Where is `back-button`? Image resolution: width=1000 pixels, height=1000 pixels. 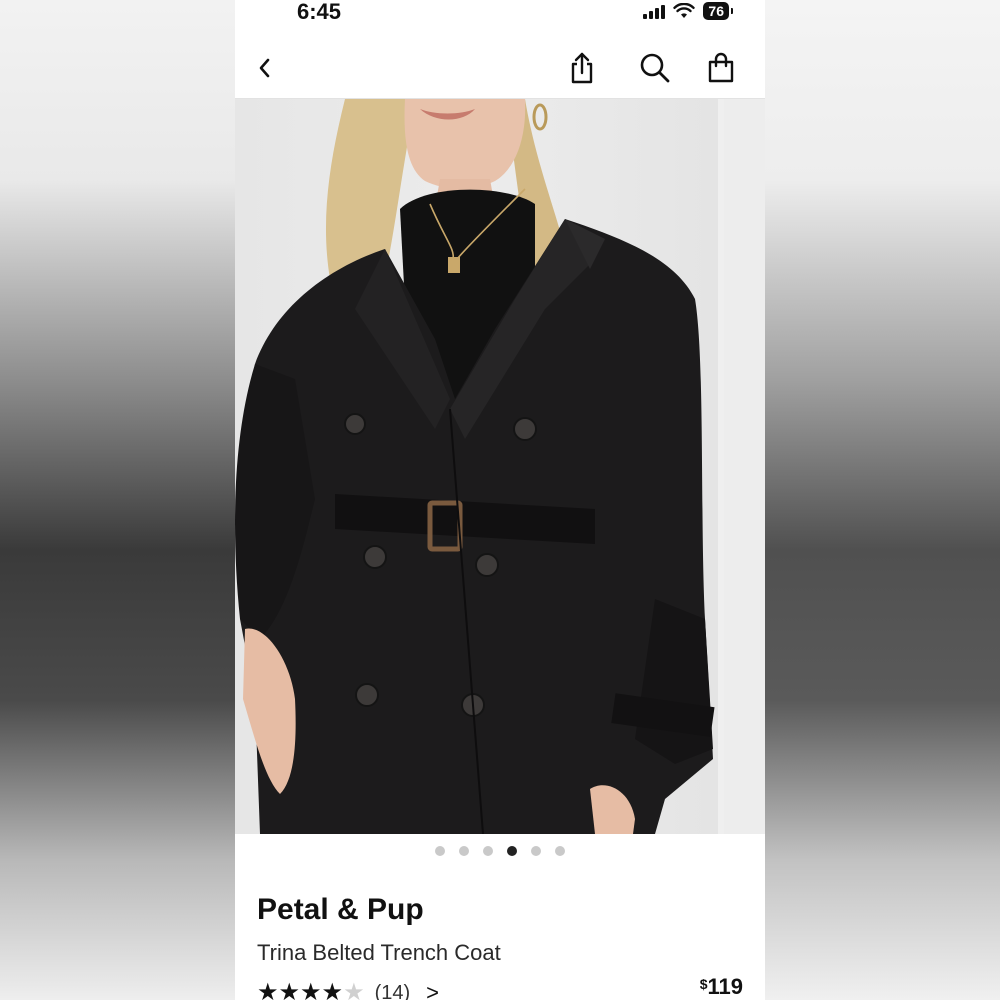 back-button is located at coordinates (265, 68).